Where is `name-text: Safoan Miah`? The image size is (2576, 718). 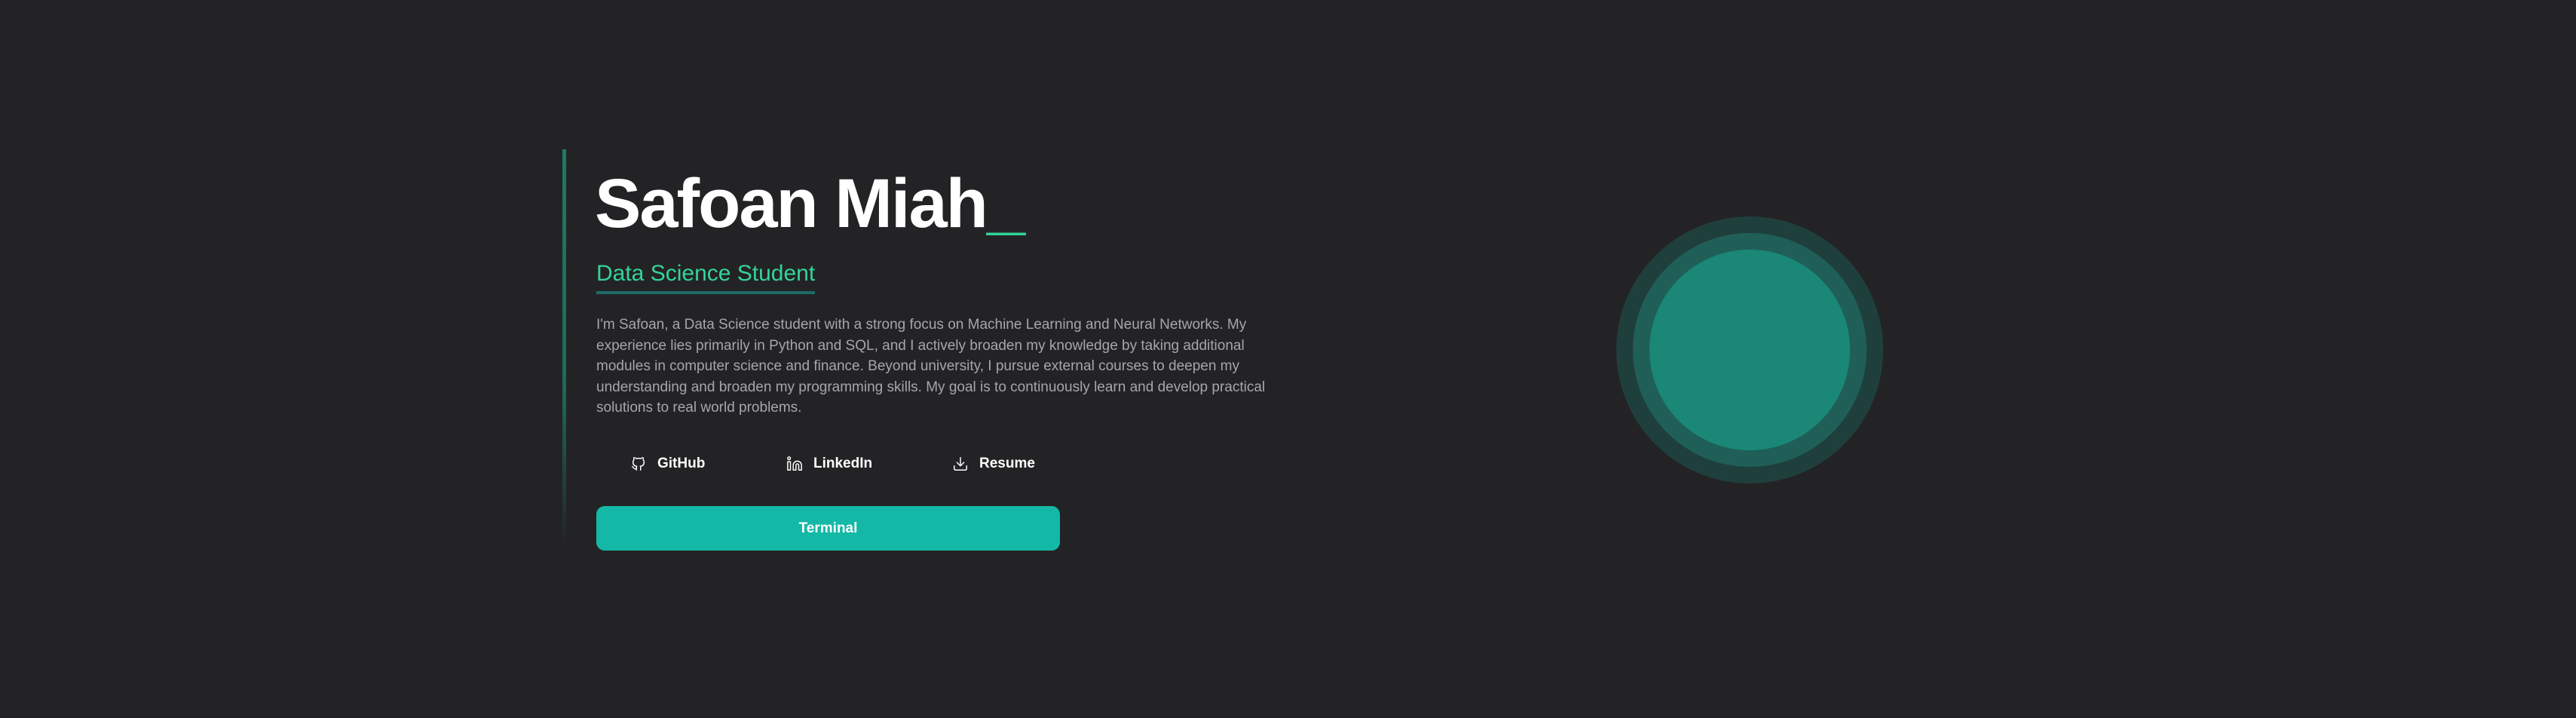 name-text: Safoan Miah is located at coordinates (791, 203).